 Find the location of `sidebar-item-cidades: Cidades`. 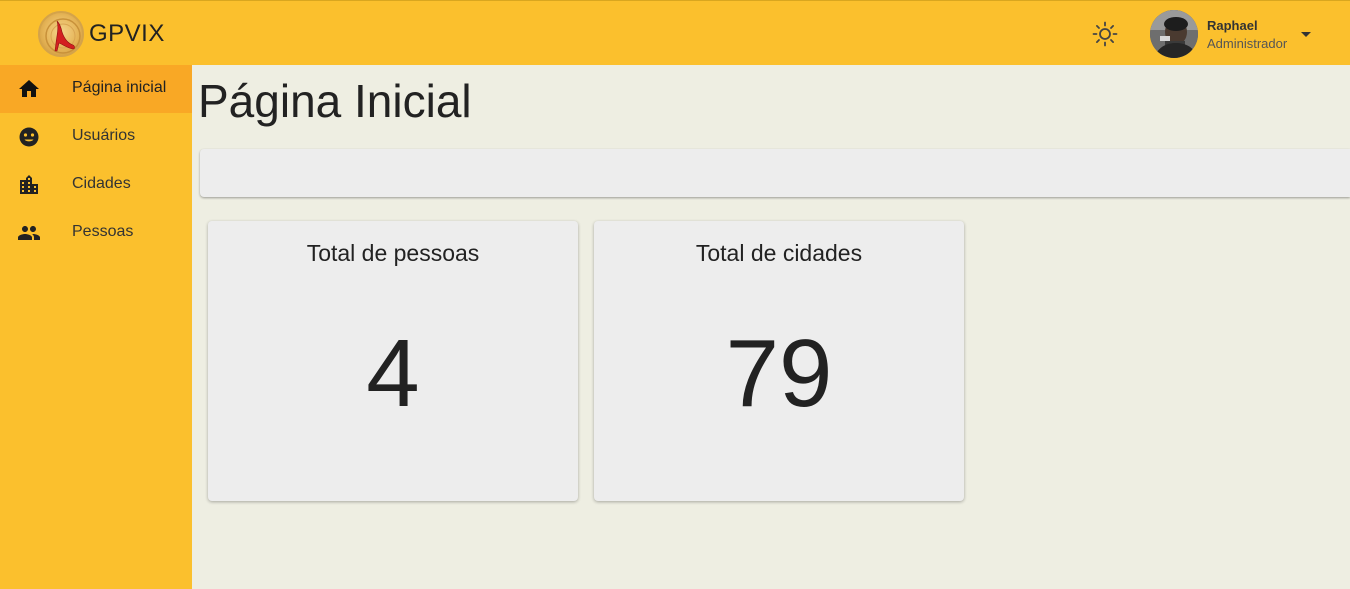

sidebar-item-cidades: Cidades is located at coordinates (96, 185).